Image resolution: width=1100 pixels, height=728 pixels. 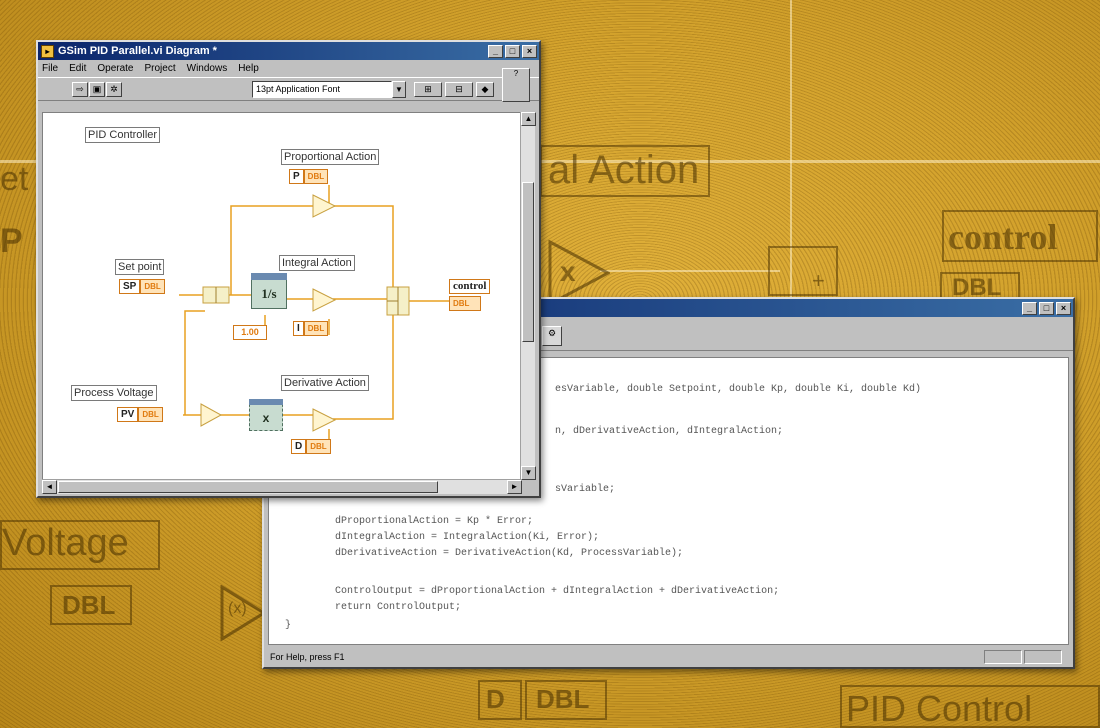 What do you see at coordinates (65, 543) in the screenshot?
I see `bg-text: Voltage` at bounding box center [65, 543].